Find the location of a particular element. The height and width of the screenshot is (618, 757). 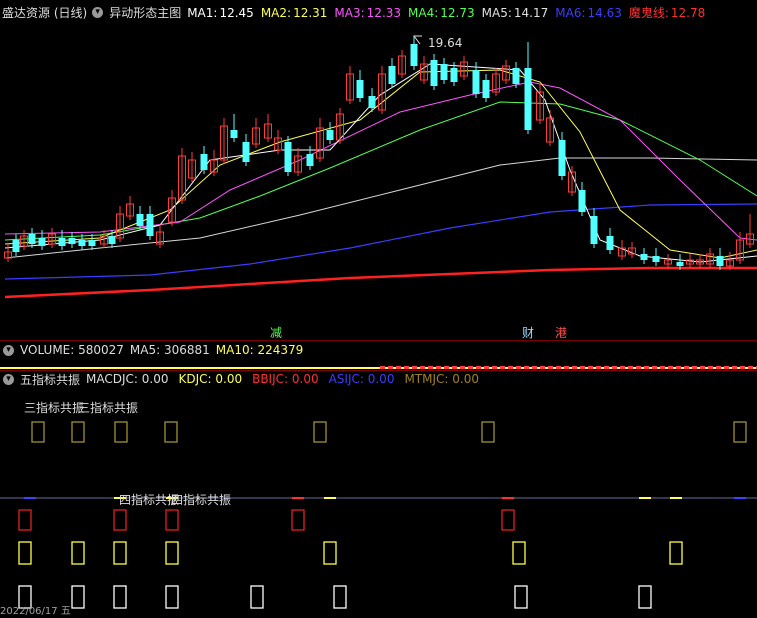

marker-hk: 港 is located at coordinates (561, 333).